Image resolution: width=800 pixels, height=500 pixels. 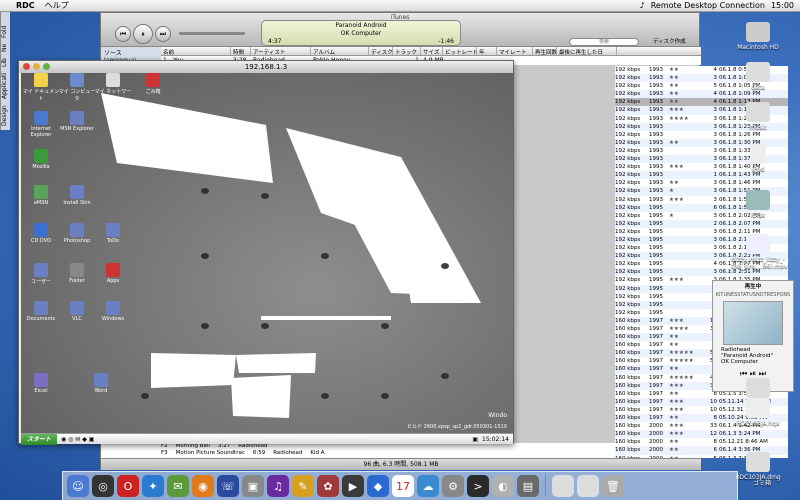 I want to click on quicklaunch-icon: ◉ ◎ ✉ ◆ ▣, so click(x=75, y=439).